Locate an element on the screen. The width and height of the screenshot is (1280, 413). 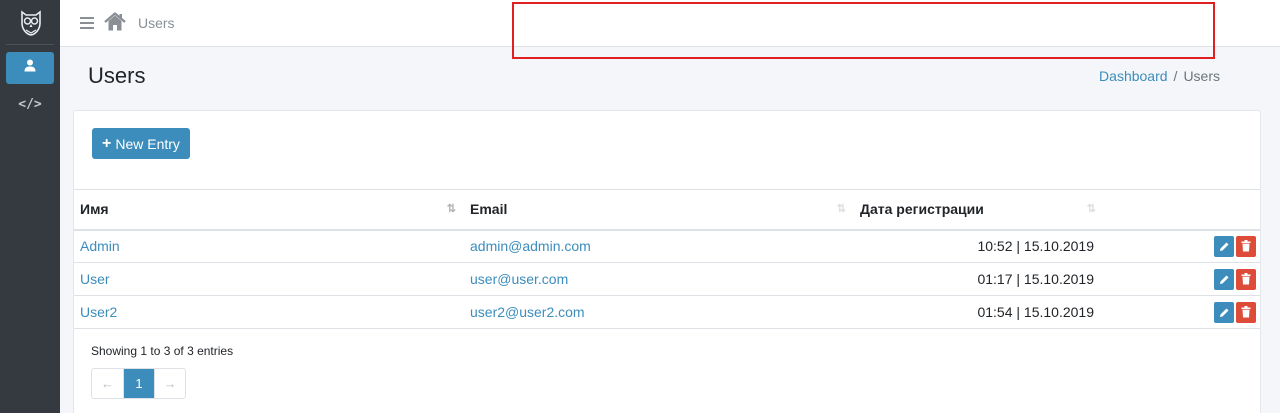
code-icon: </> is located at coordinates (30, 104).